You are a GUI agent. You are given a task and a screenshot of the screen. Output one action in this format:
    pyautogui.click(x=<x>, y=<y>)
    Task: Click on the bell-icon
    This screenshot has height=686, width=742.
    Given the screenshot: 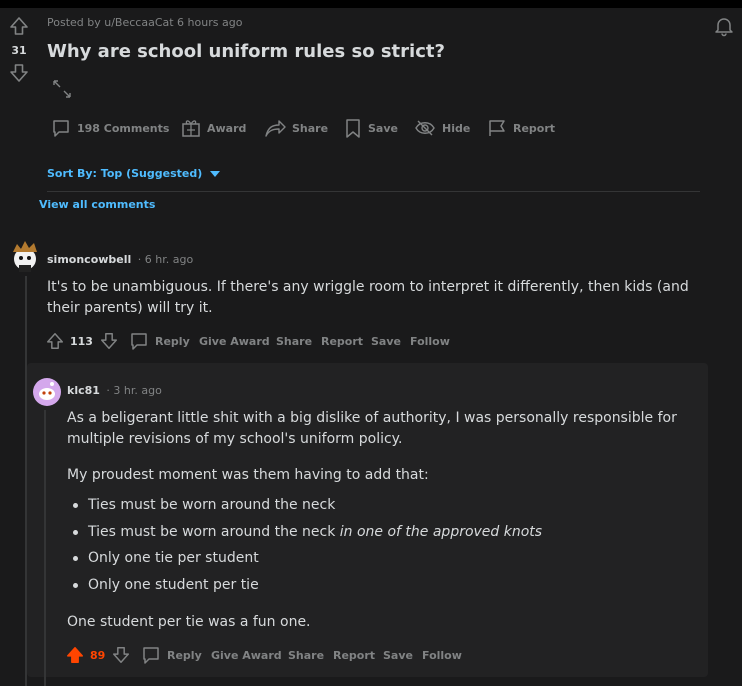 What is the action you would take?
    pyautogui.click(x=724, y=27)
    